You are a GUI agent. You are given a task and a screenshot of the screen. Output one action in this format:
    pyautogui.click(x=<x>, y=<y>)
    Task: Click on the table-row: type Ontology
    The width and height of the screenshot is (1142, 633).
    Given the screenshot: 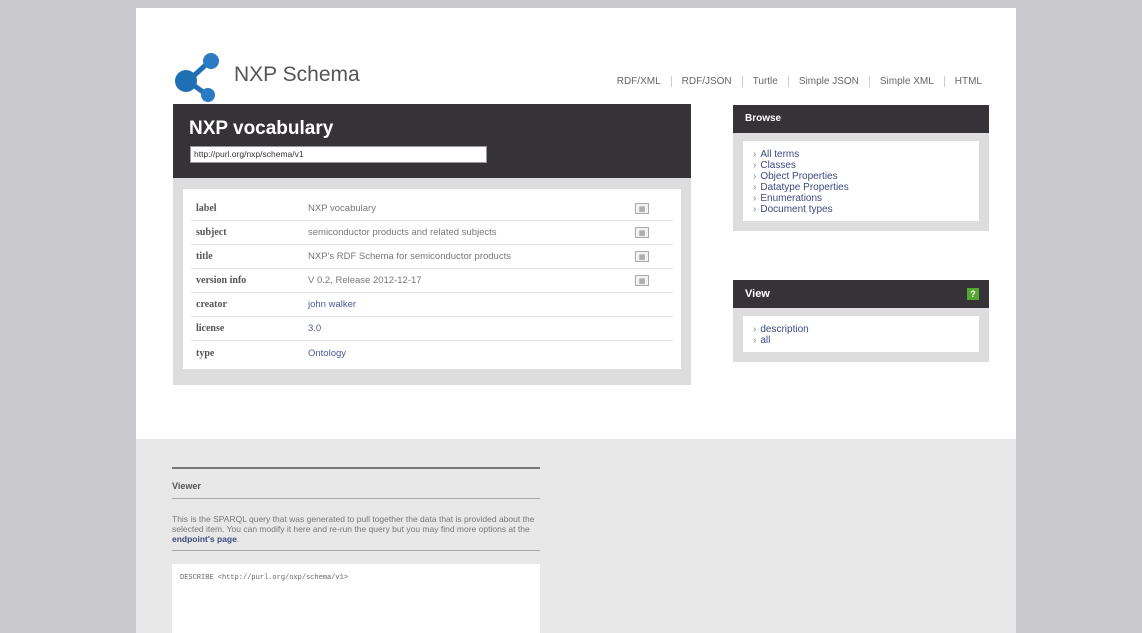 What is the action you would take?
    pyautogui.click(x=432, y=353)
    